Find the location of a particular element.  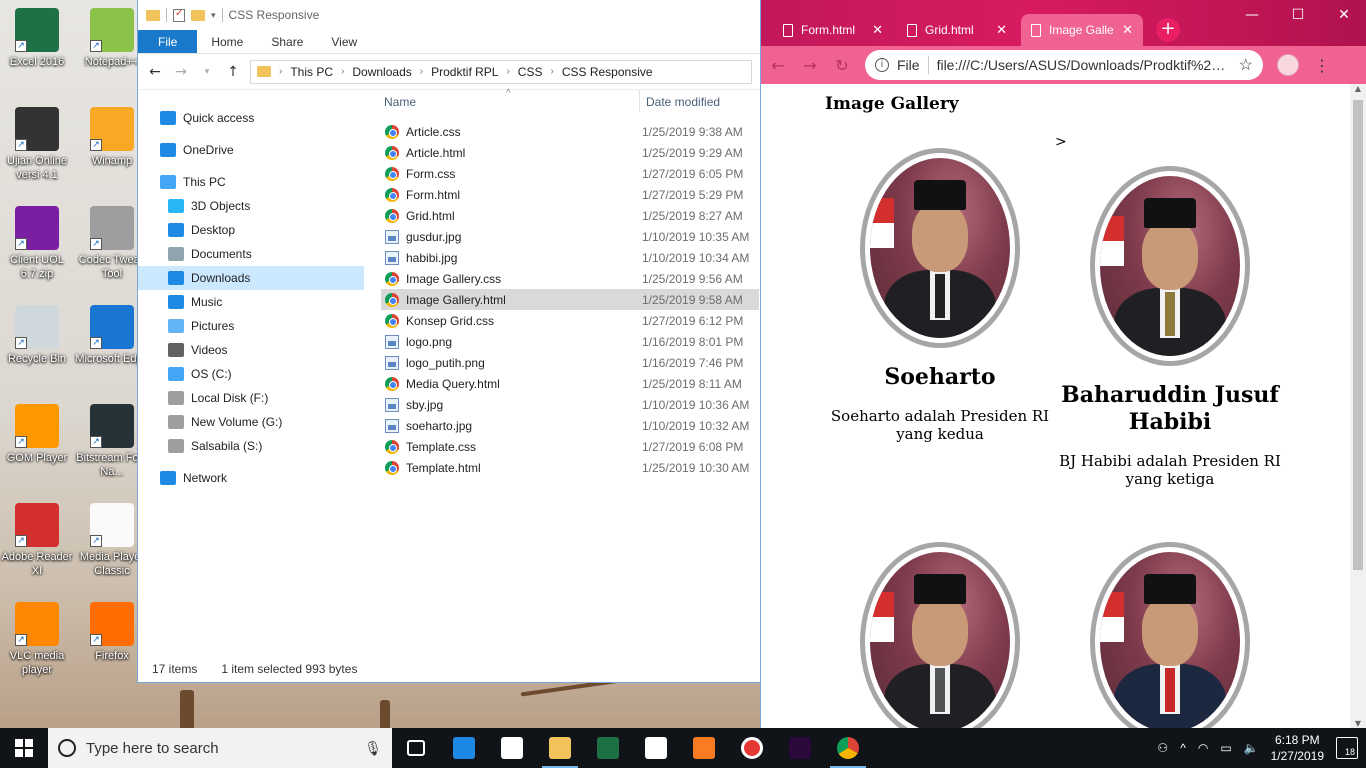

file-row: soeharto.jpg 1/10/2019 10:32 AM is located at coordinates (570, 425).